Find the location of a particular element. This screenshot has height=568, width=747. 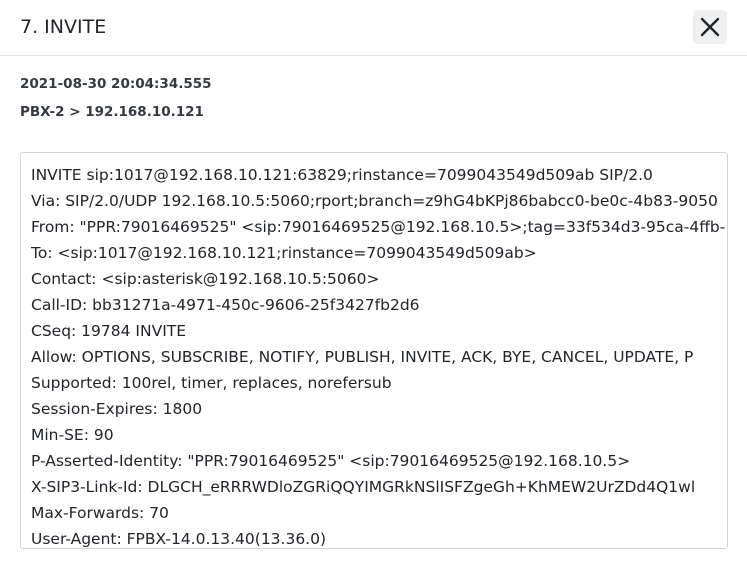

sip-header-line: Min-SE: 90 is located at coordinates (72, 435).